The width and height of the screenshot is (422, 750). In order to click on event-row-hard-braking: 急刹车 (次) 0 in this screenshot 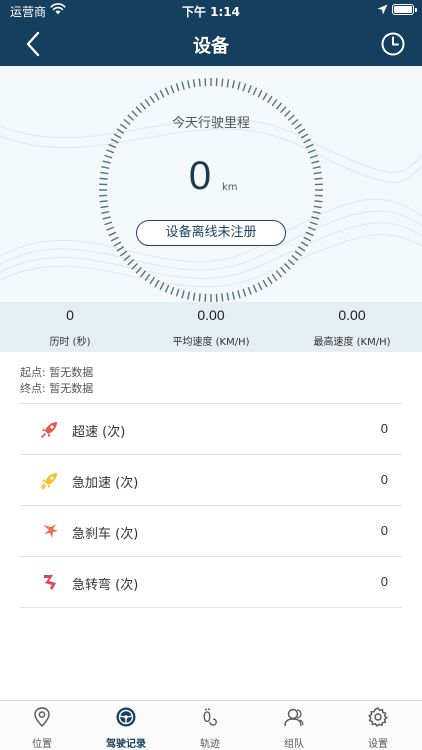, I will do `click(211, 531)`.